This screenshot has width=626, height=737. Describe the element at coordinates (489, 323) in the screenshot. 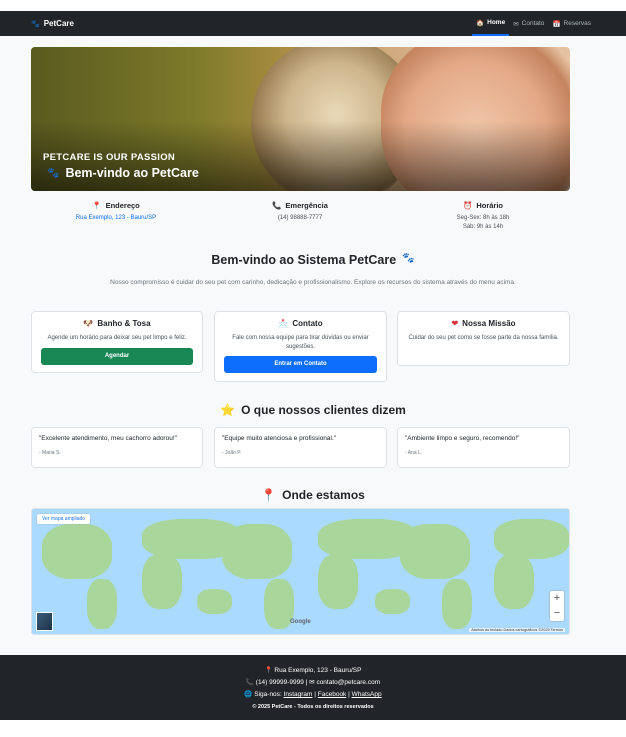

I see `card-title: Nossa Missão` at that location.